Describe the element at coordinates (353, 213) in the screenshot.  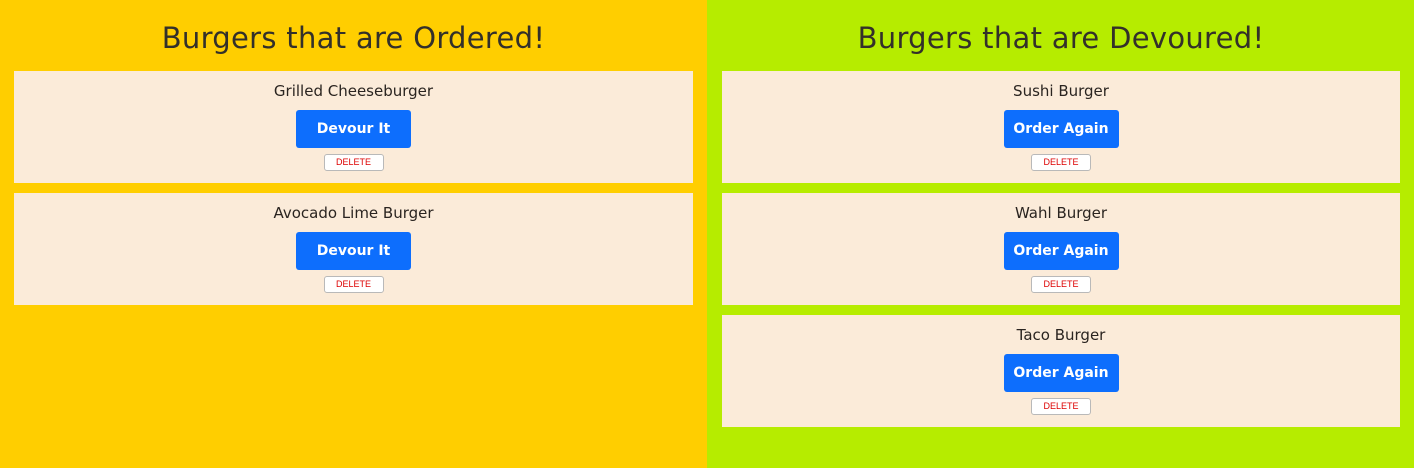
I see `burger-name: Avocado Lime Burger` at that location.